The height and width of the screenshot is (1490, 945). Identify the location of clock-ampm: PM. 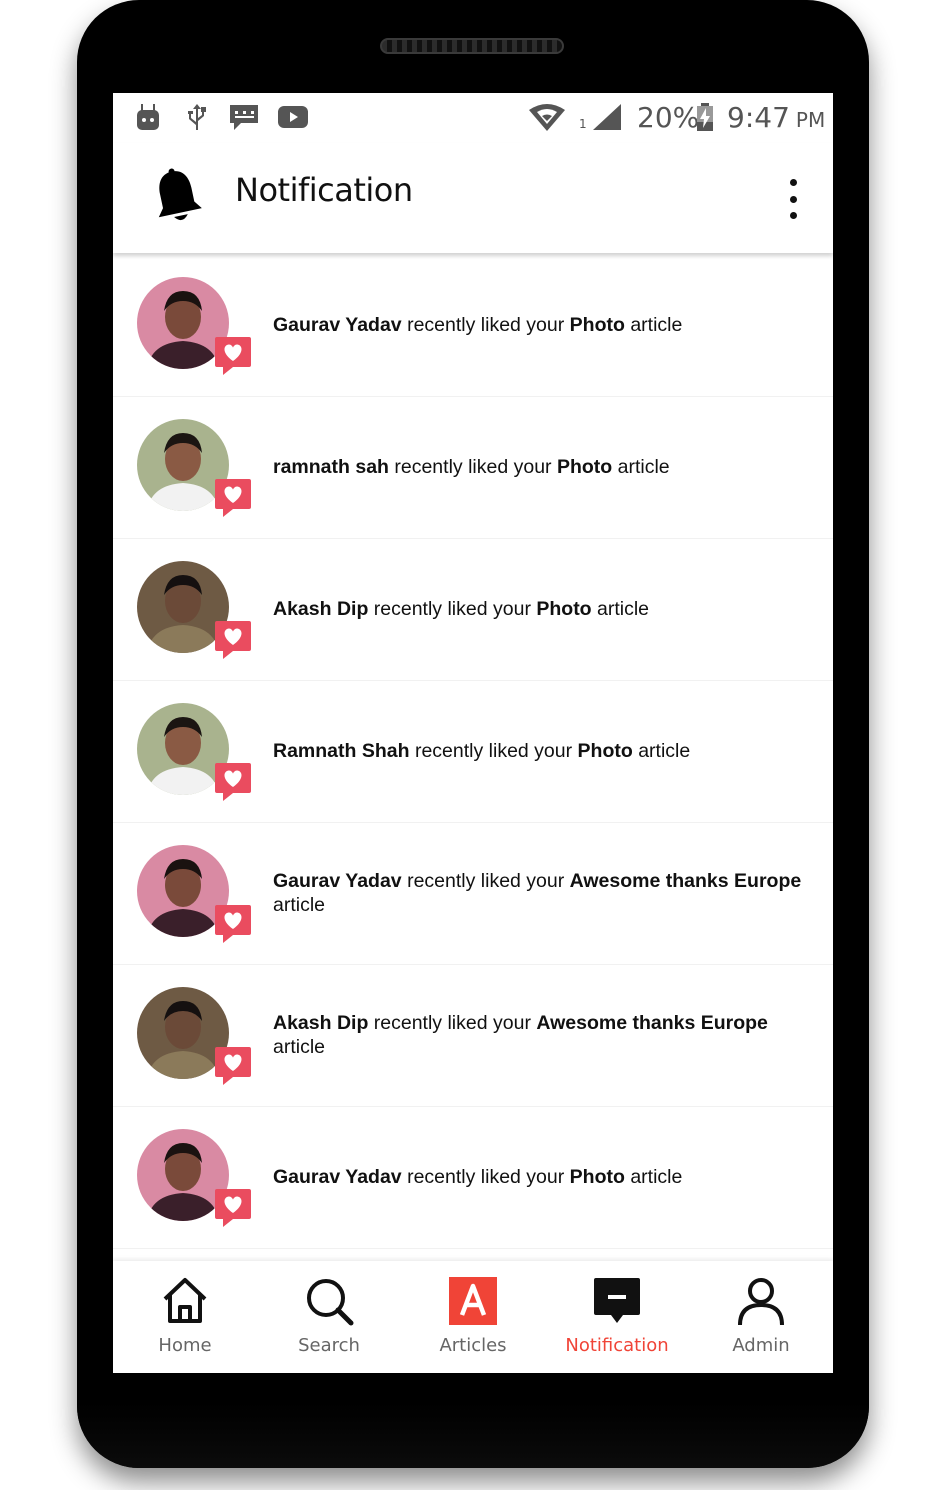
(810, 120).